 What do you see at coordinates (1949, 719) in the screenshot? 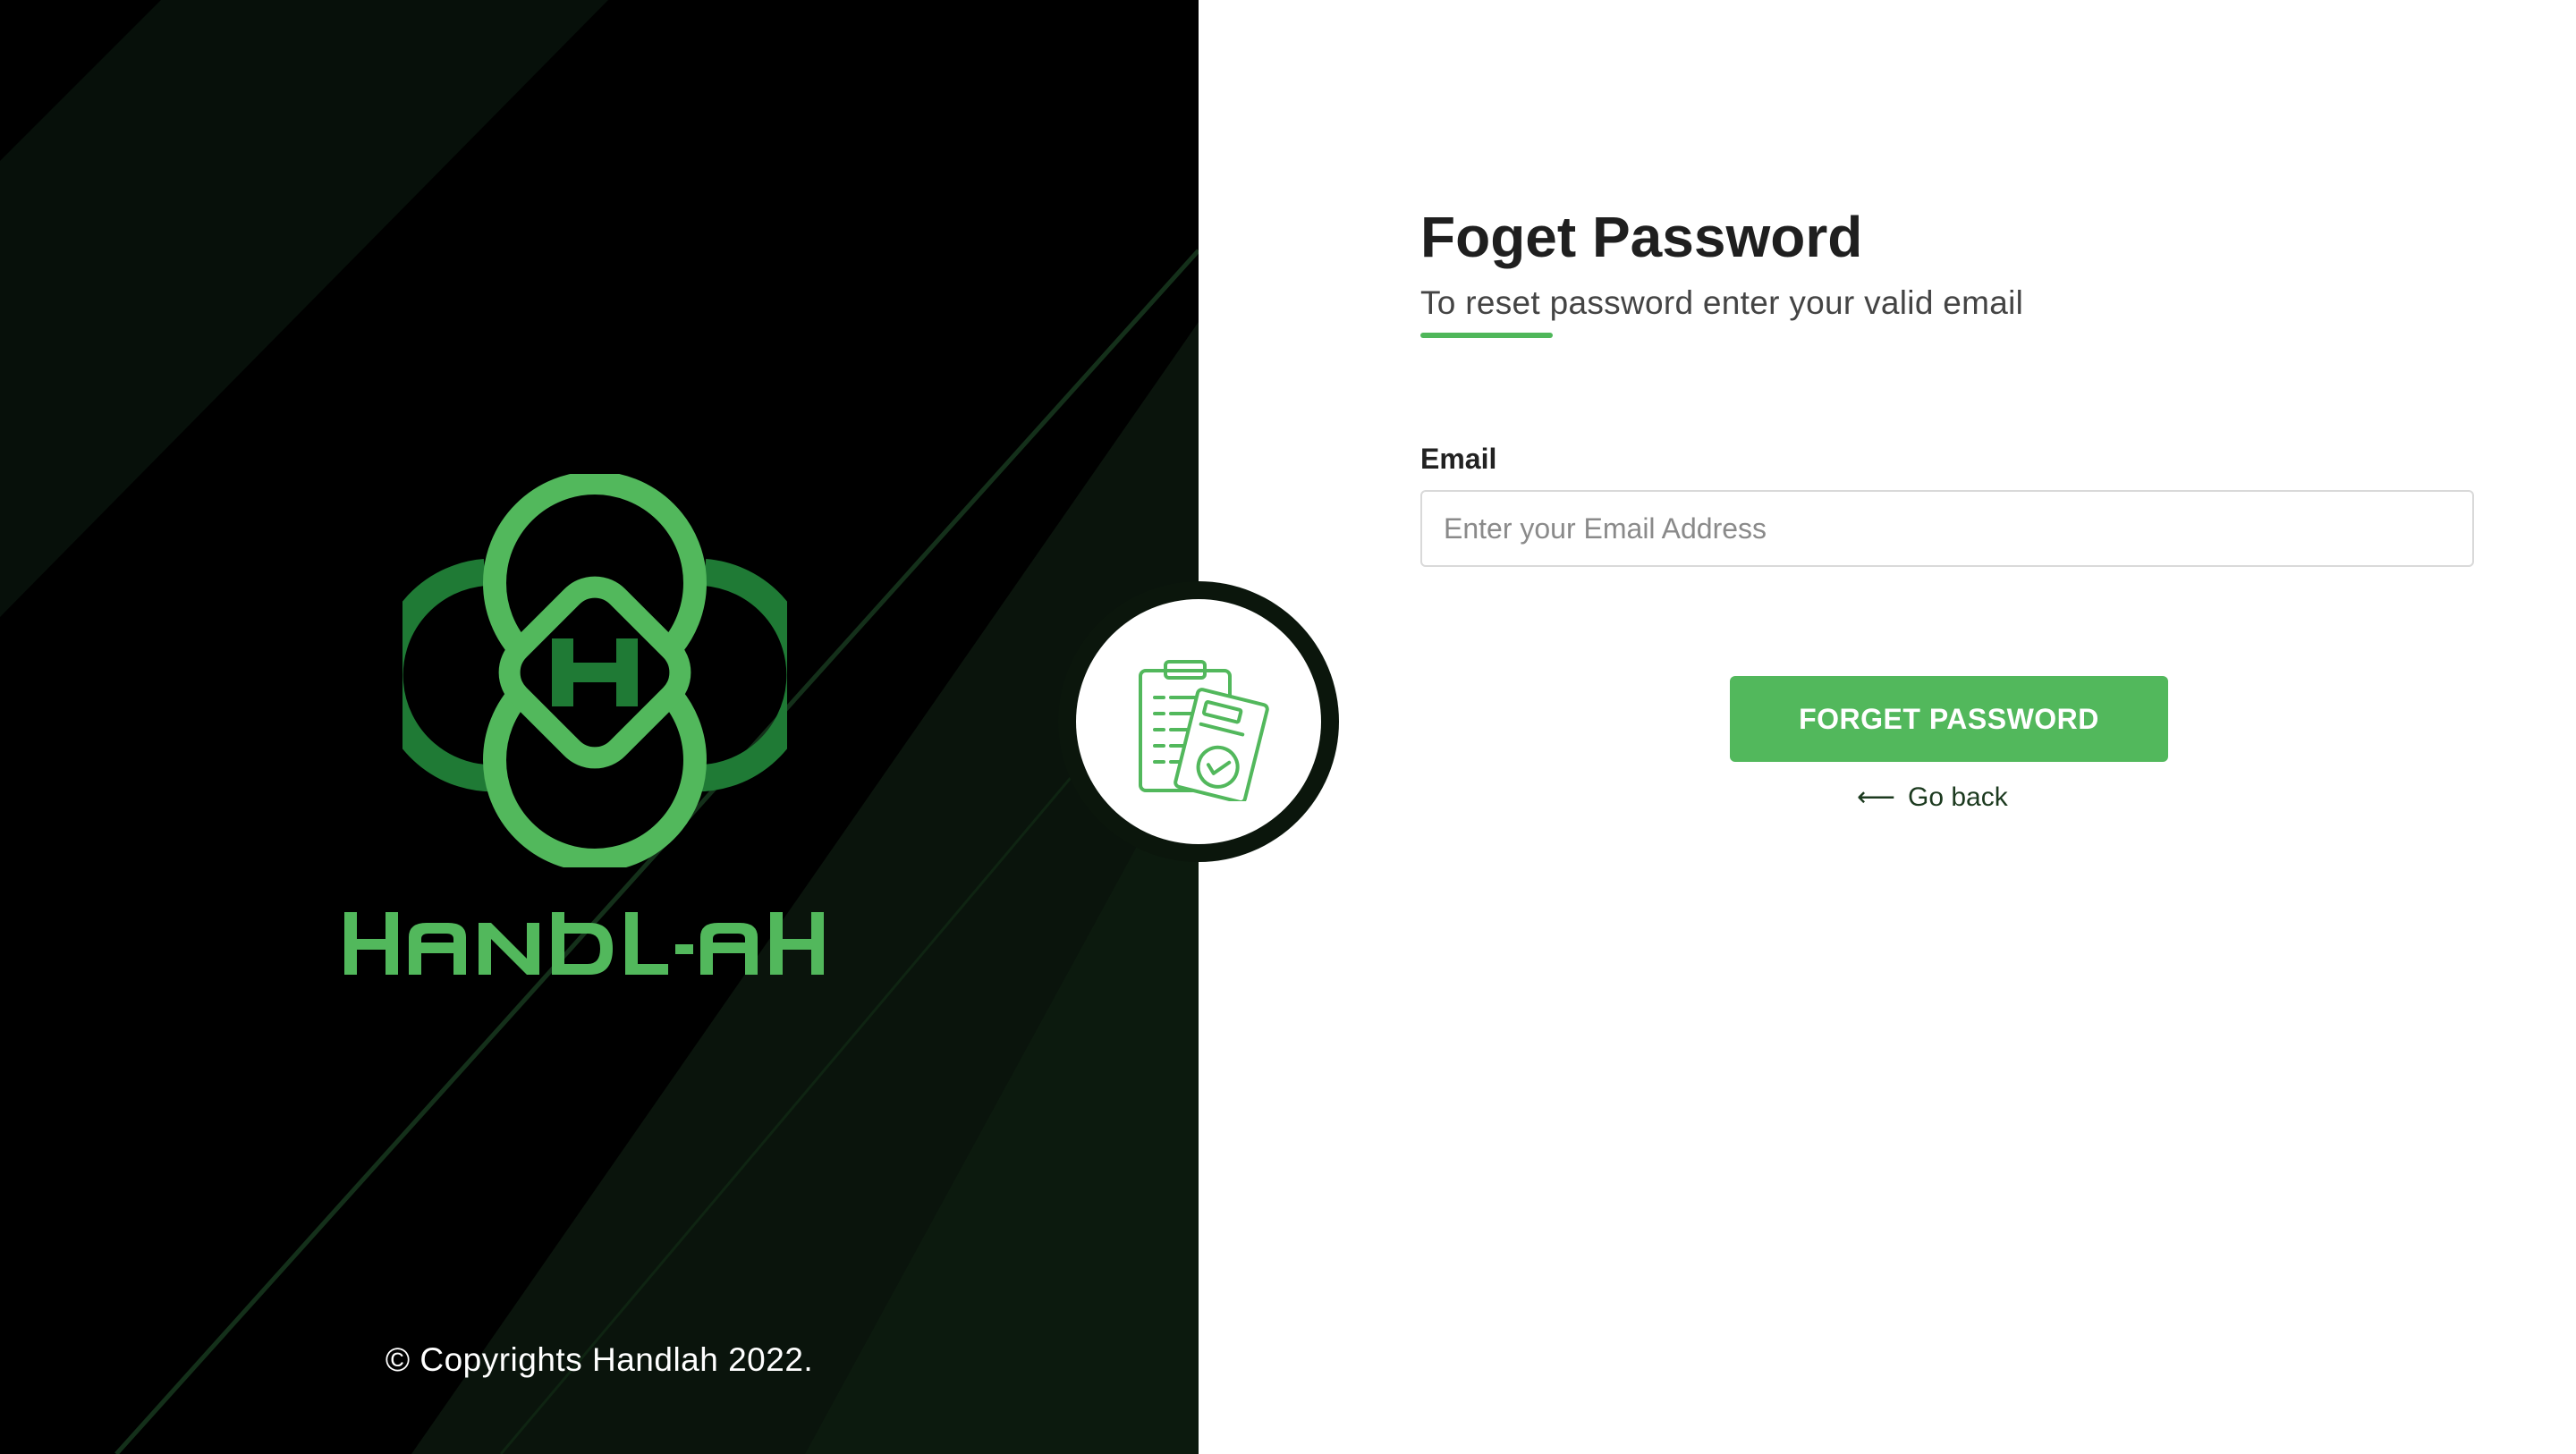
I see `forget-password-button: FORGET PASSWORD` at bounding box center [1949, 719].